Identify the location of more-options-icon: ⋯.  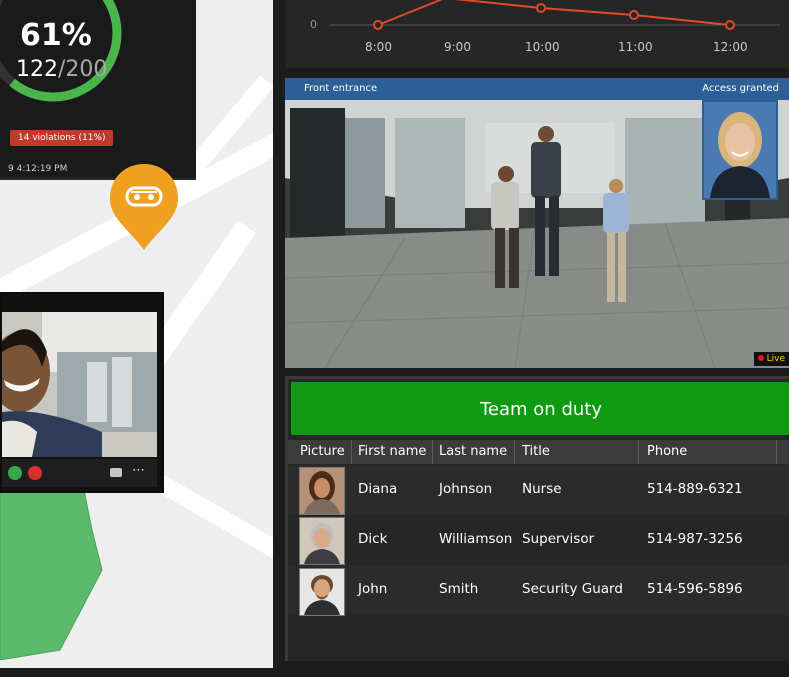
(138, 470).